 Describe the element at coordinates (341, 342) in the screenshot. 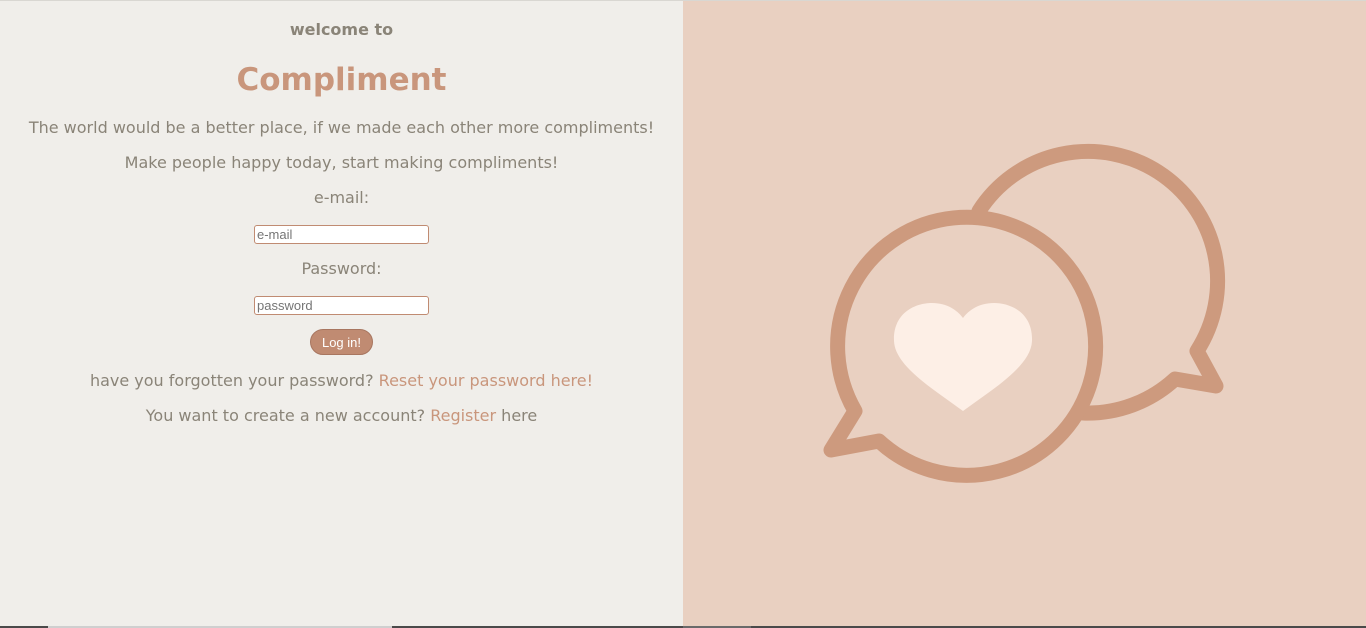

I see `login-button: Log in!` at that location.